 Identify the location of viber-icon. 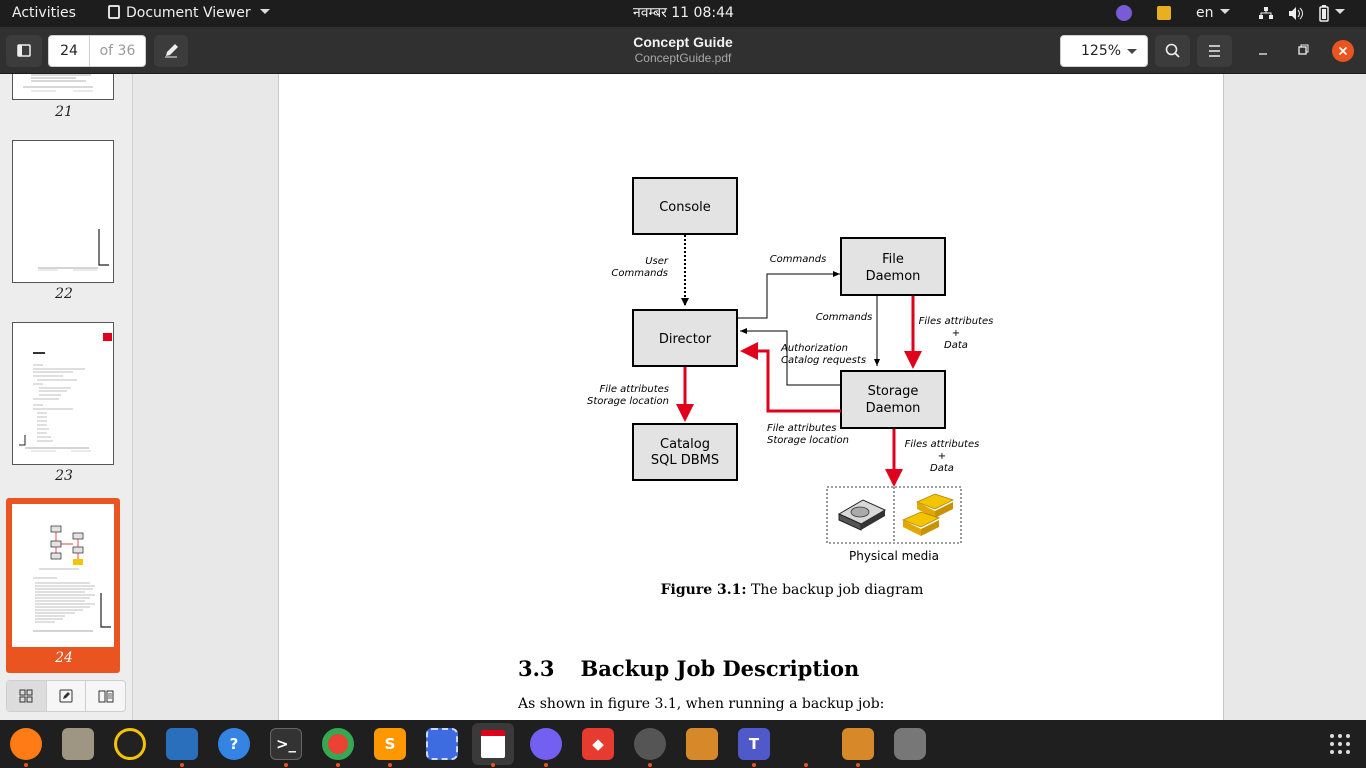
(546, 744).